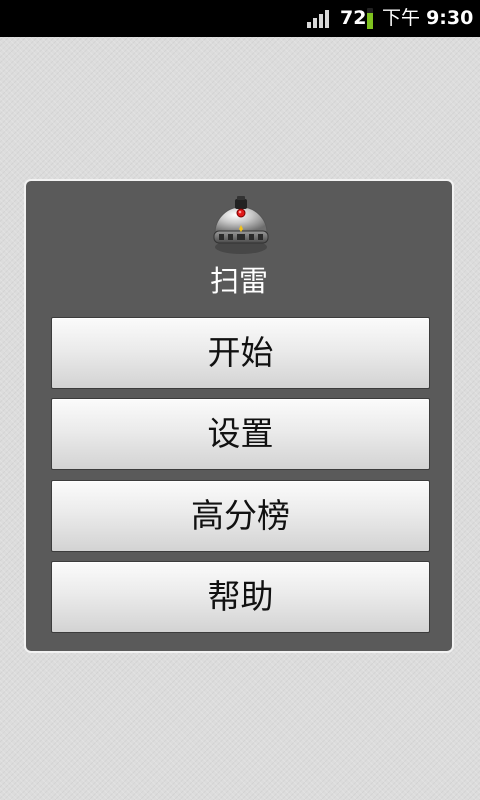  Describe the element at coordinates (450, 18) in the screenshot. I see `clock-time: 9:30` at that location.